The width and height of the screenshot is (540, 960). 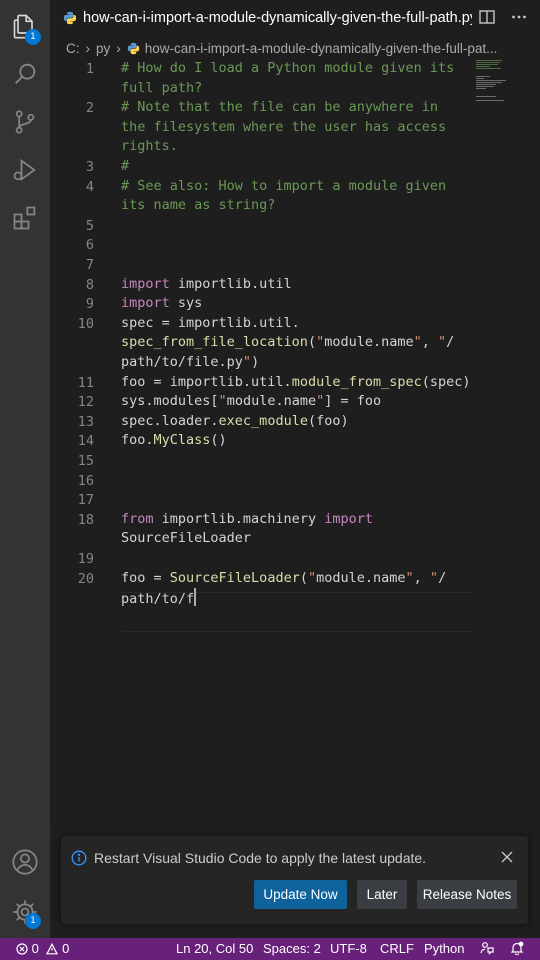 I want to click on line-number: 15, so click(x=85, y=461).